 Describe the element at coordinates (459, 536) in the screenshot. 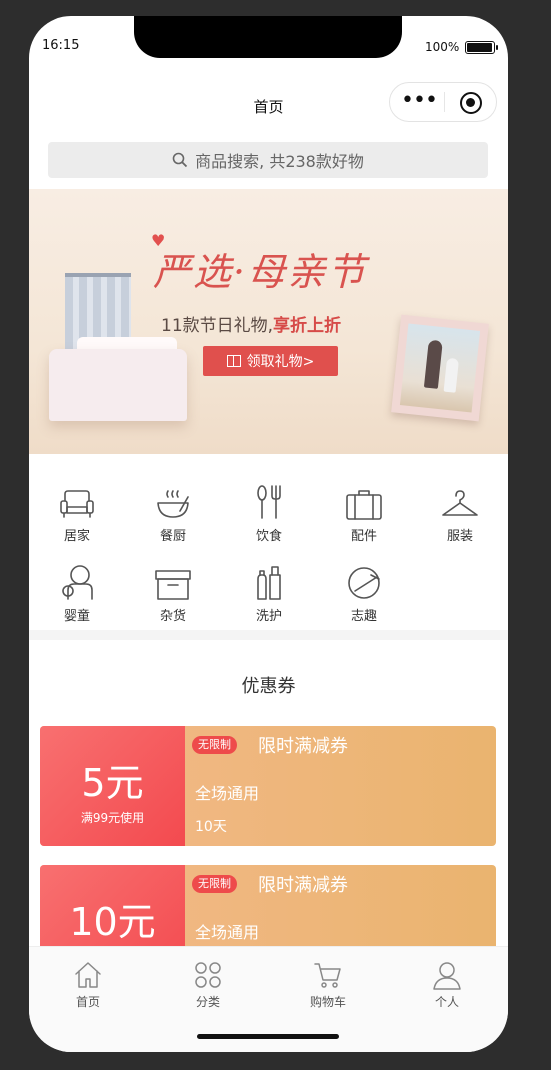

I see `category-label: 服装` at that location.